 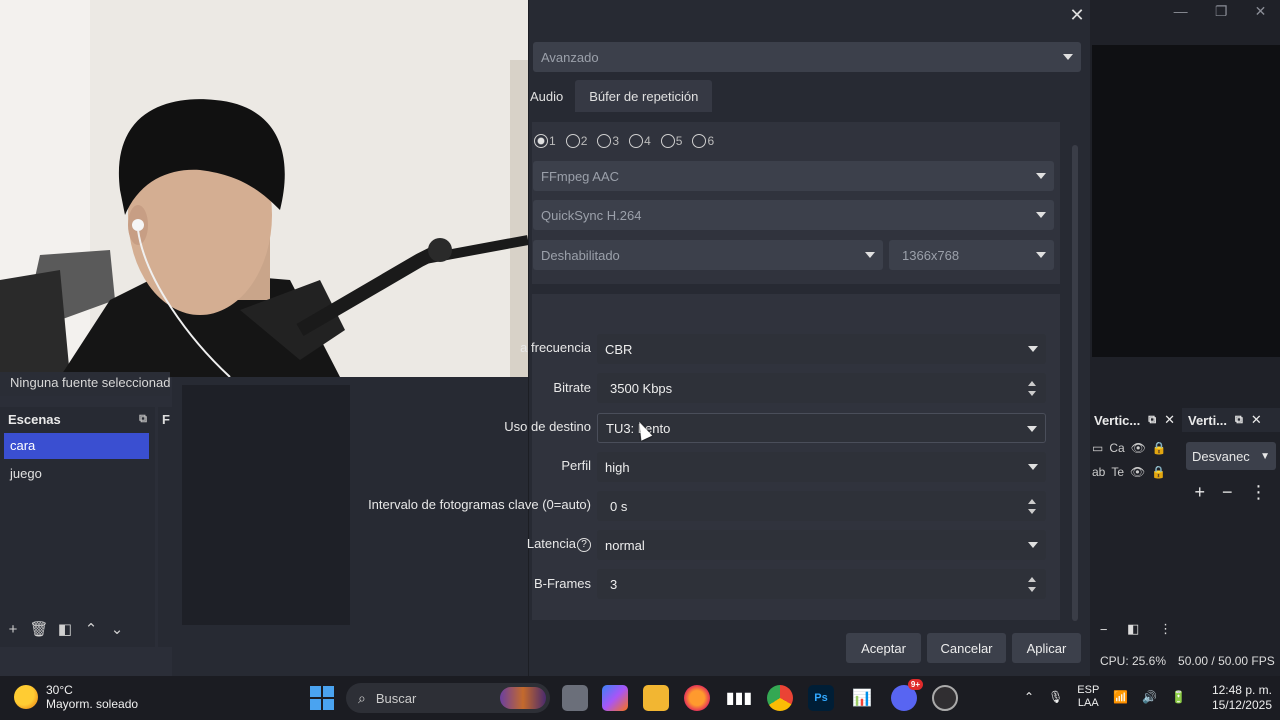 I want to click on obs-preview-canvas, so click(x=1186, y=201).